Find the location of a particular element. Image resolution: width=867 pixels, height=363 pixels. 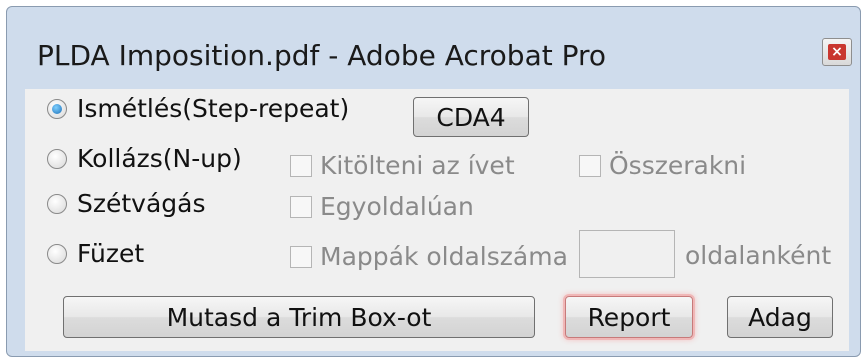

radio-label: Kollázs(N-up) is located at coordinates (159, 158).